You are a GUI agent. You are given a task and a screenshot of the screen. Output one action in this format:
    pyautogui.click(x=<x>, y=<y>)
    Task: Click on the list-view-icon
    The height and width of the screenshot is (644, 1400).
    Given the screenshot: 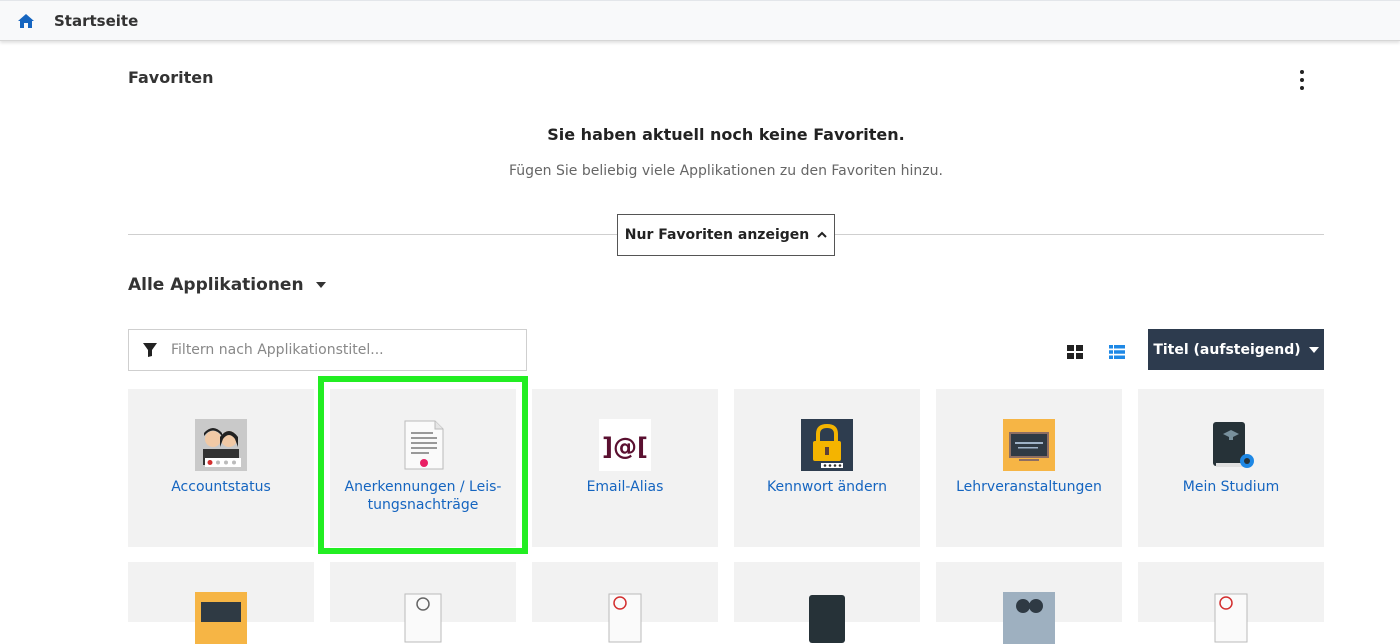 What is the action you would take?
    pyautogui.click(x=1117, y=352)
    